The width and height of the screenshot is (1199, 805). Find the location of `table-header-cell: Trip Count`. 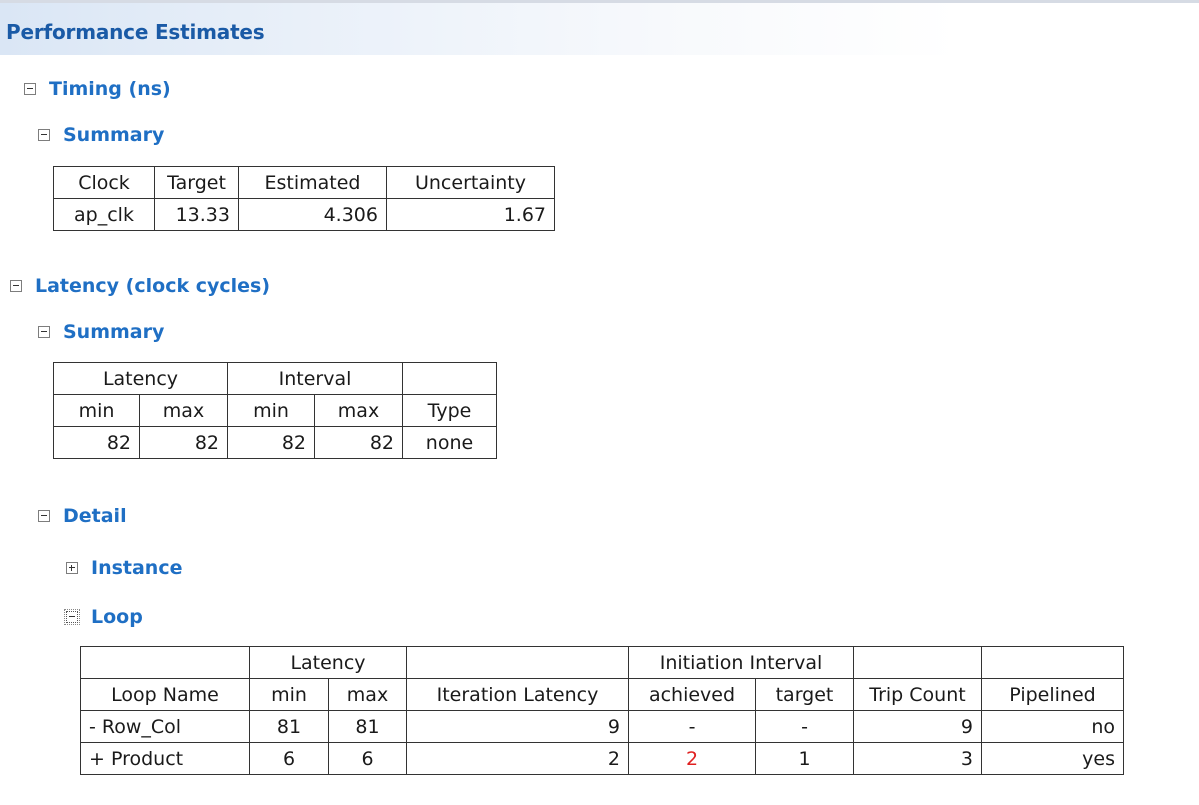

table-header-cell: Trip Count is located at coordinates (917, 694).